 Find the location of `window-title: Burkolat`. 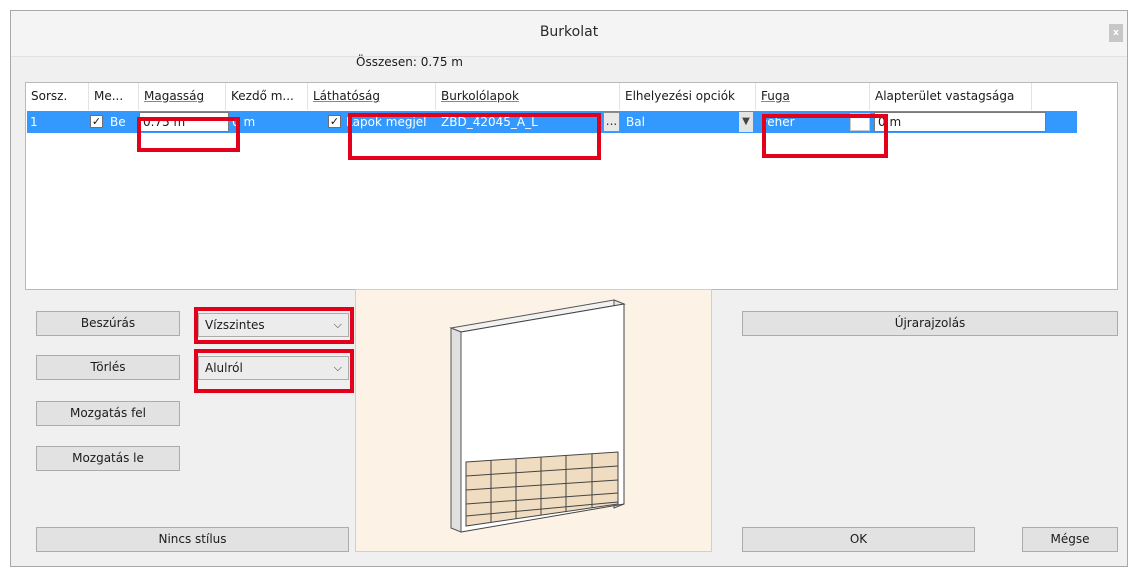

window-title: Burkolat is located at coordinates (569, 32).